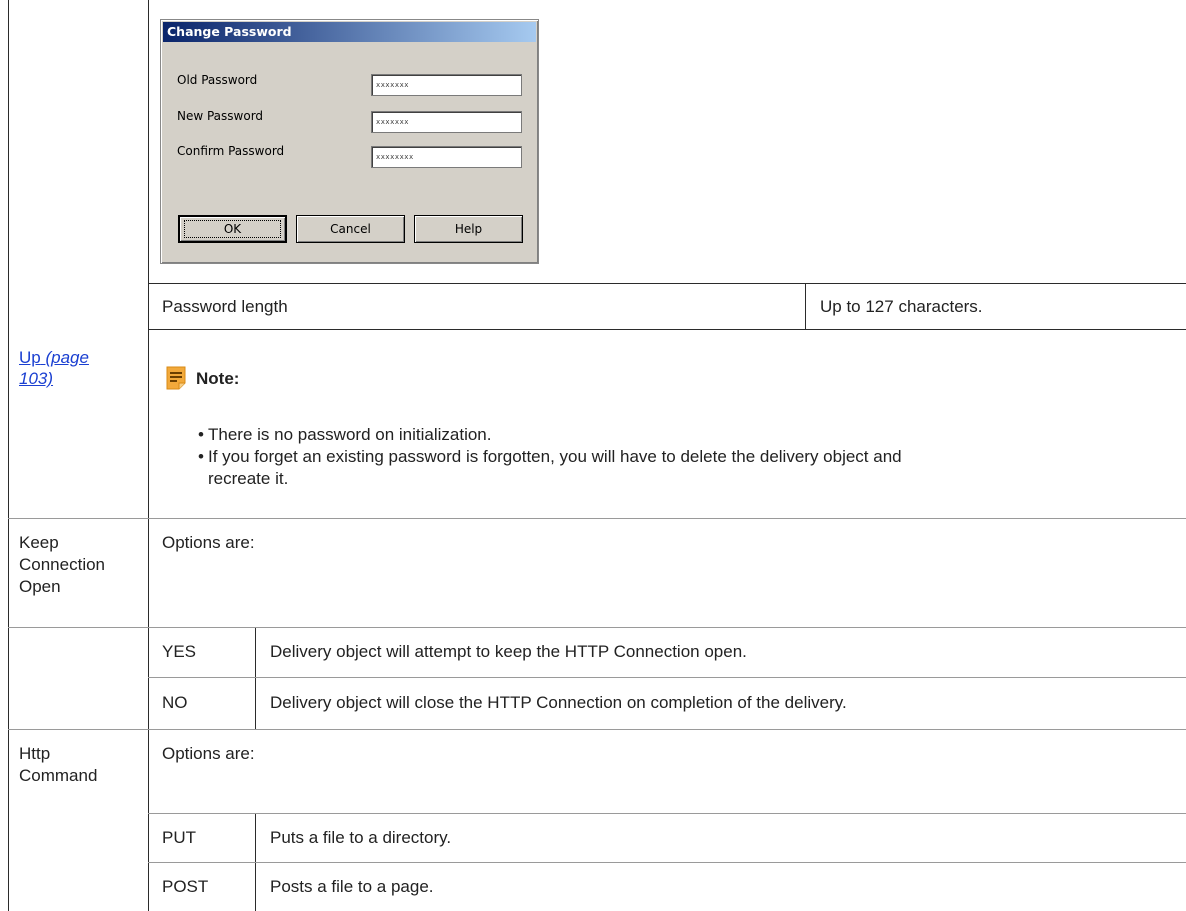 The width and height of the screenshot is (1186, 911). Describe the element at coordinates (54, 357) in the screenshot. I see `up-link-text: Up (page` at that location.